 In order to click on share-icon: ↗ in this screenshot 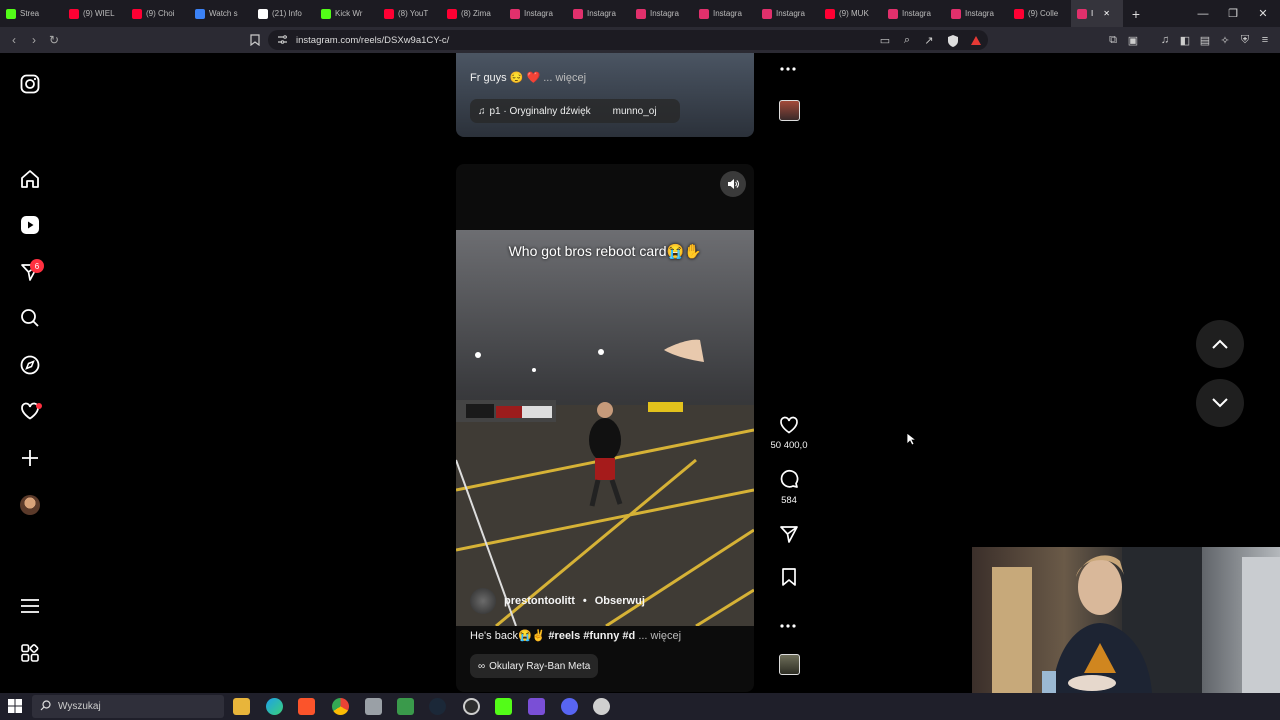, I will do `click(929, 40)`.